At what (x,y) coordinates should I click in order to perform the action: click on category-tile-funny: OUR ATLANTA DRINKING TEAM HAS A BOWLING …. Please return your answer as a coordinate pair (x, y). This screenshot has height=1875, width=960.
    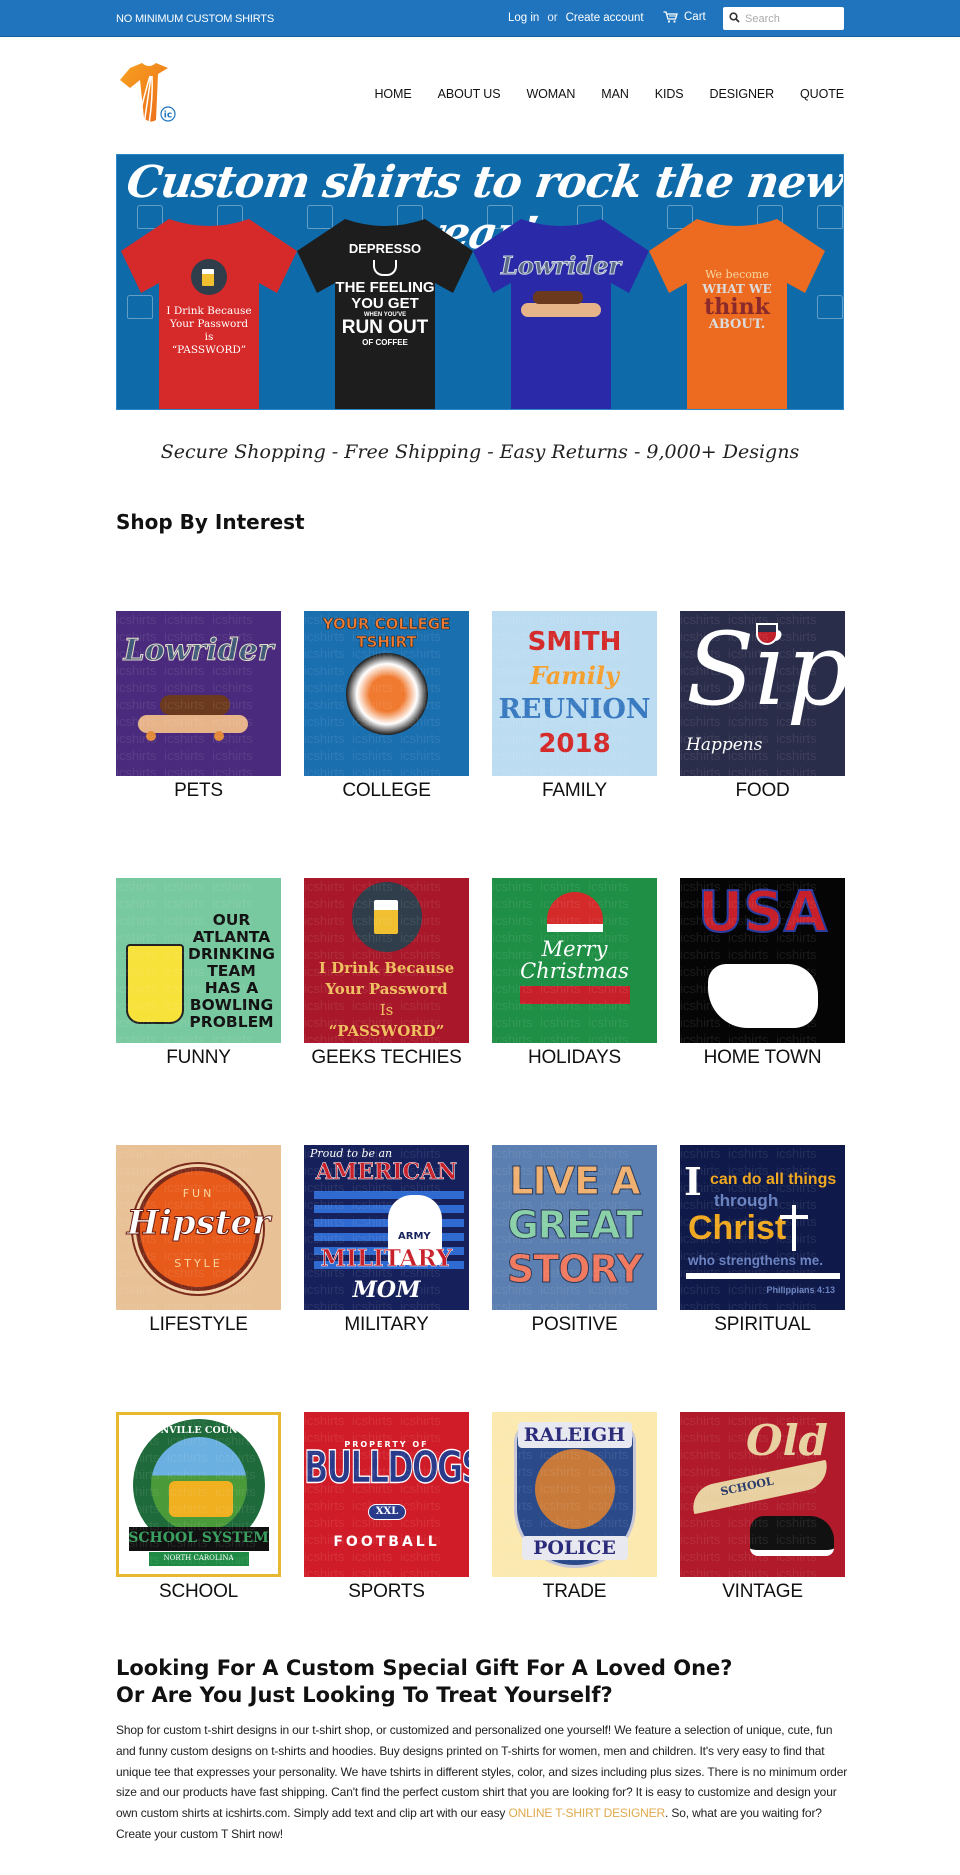
    Looking at the image, I should click on (198, 973).